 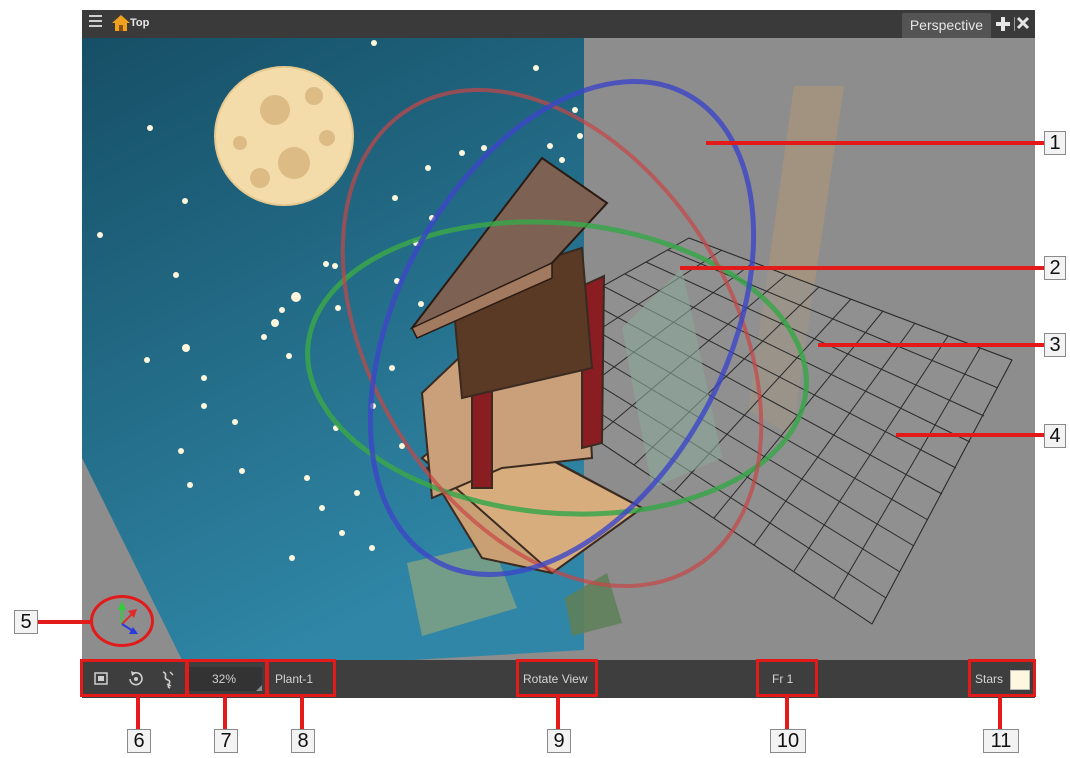 I want to click on tab-perspective: Perspective, so click(x=946, y=25).